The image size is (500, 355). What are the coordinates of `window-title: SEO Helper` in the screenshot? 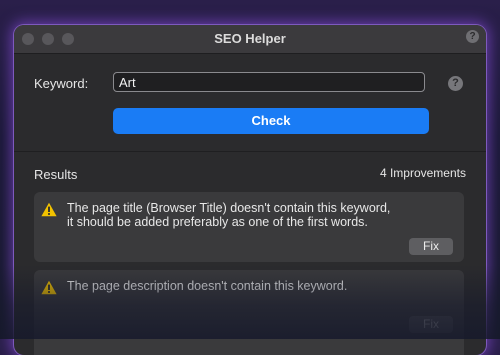 It's located at (250, 38).